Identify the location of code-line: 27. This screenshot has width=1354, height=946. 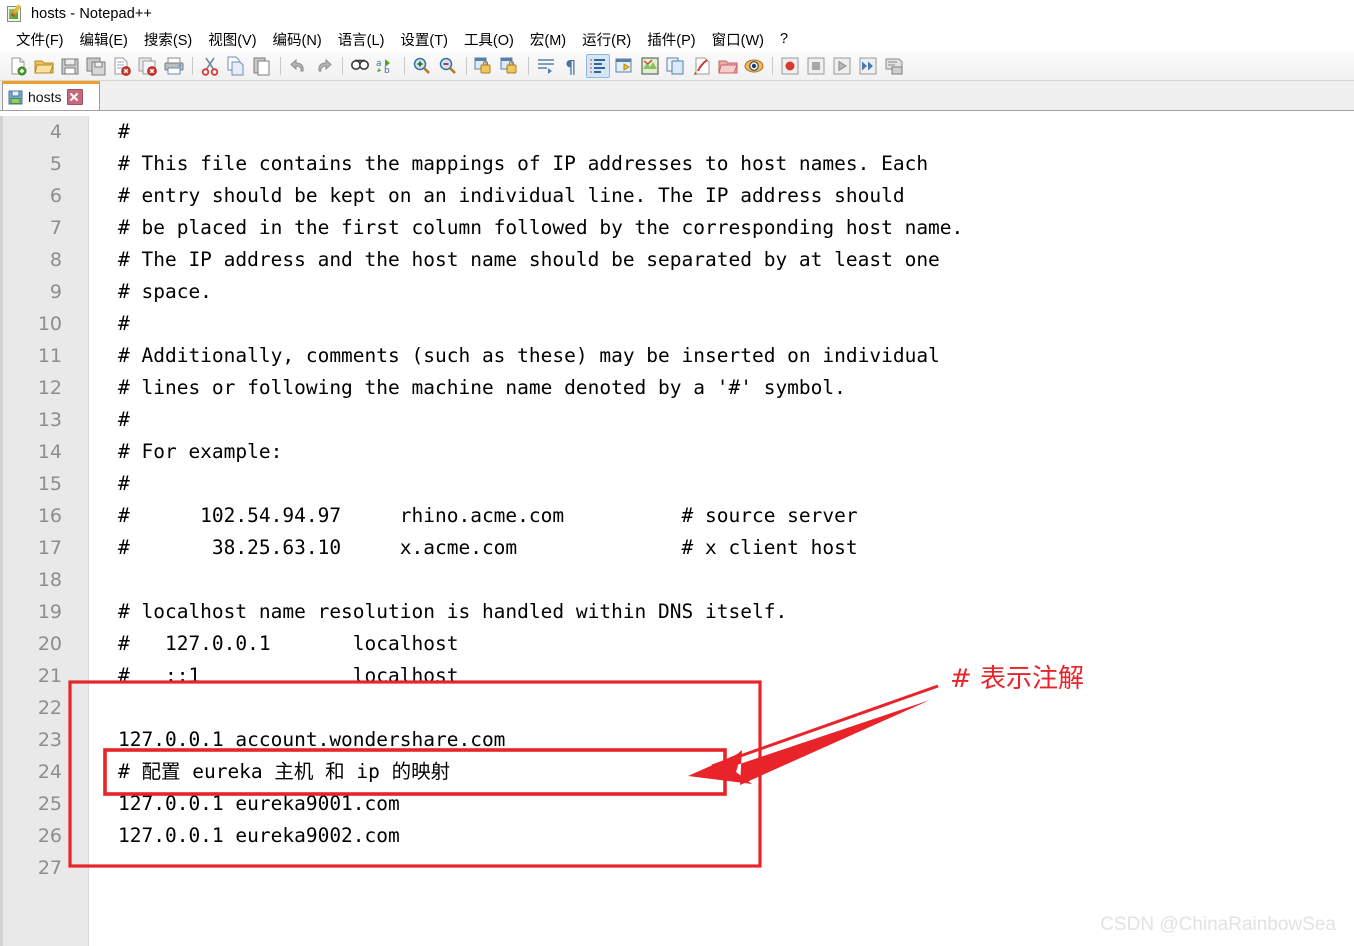
(677, 868).